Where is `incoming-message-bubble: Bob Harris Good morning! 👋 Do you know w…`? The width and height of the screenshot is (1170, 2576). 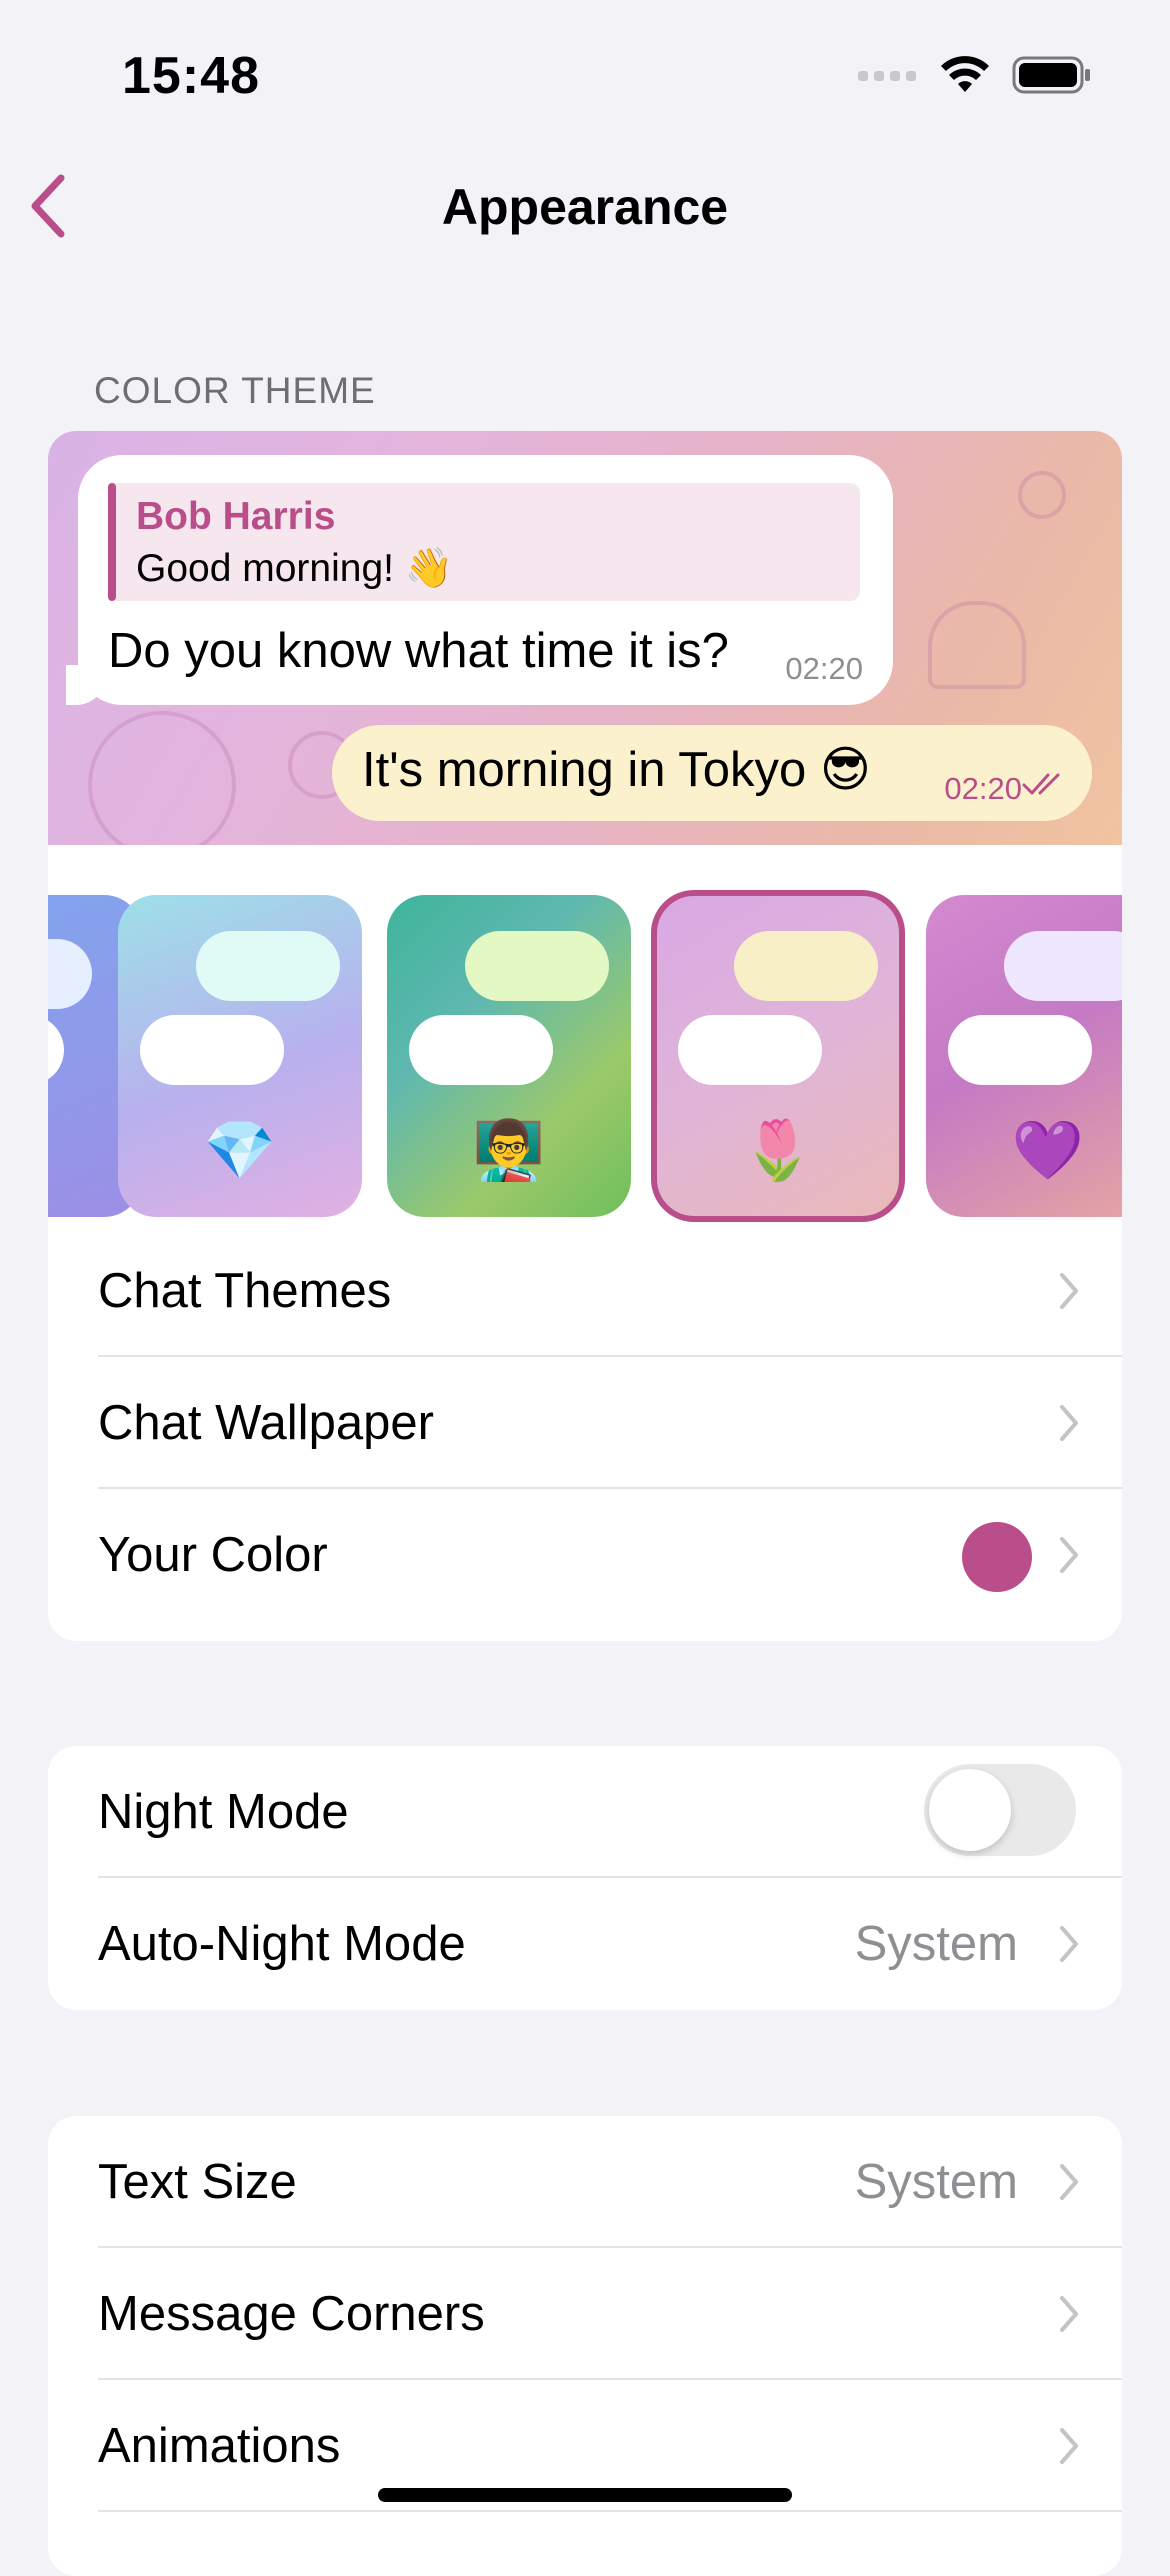 incoming-message-bubble: Bob Harris Good morning! 👋 Do you know w… is located at coordinates (485, 580).